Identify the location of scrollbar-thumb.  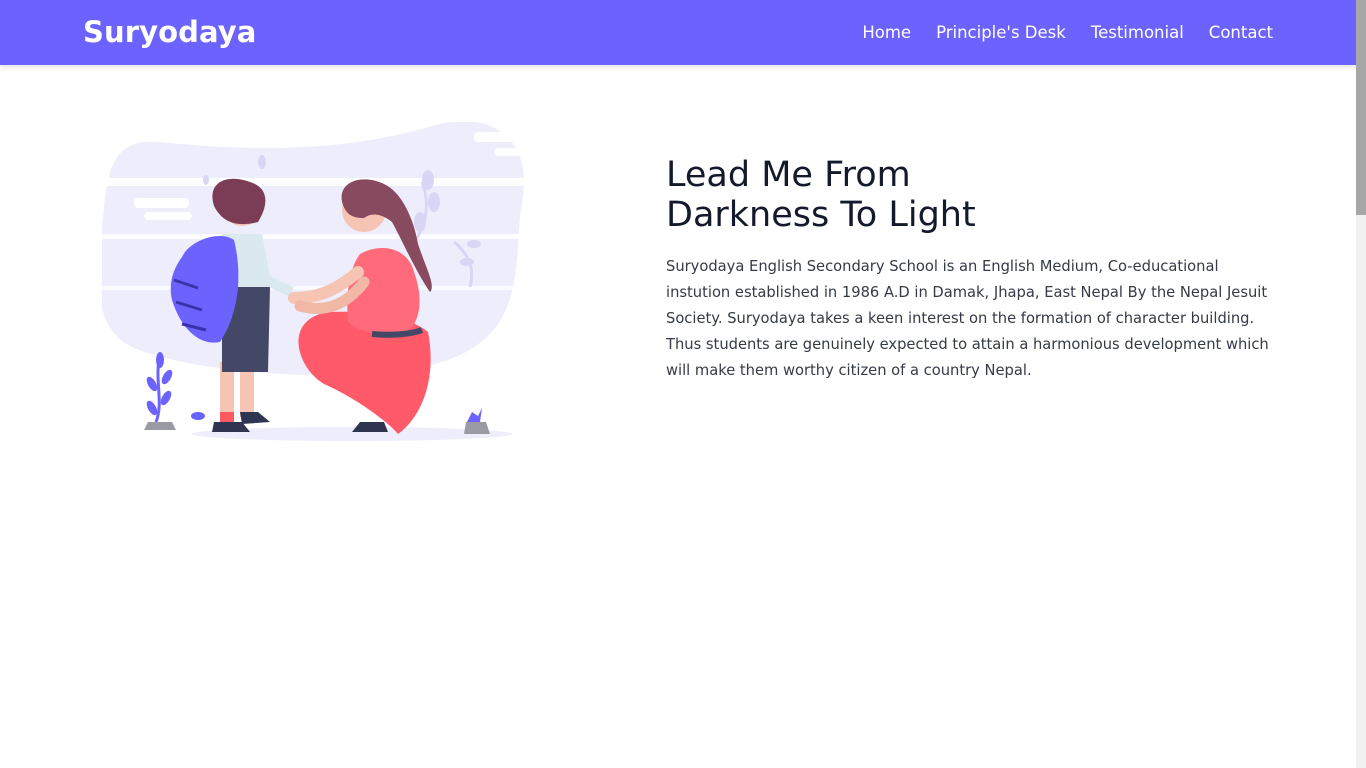
(1361, 107).